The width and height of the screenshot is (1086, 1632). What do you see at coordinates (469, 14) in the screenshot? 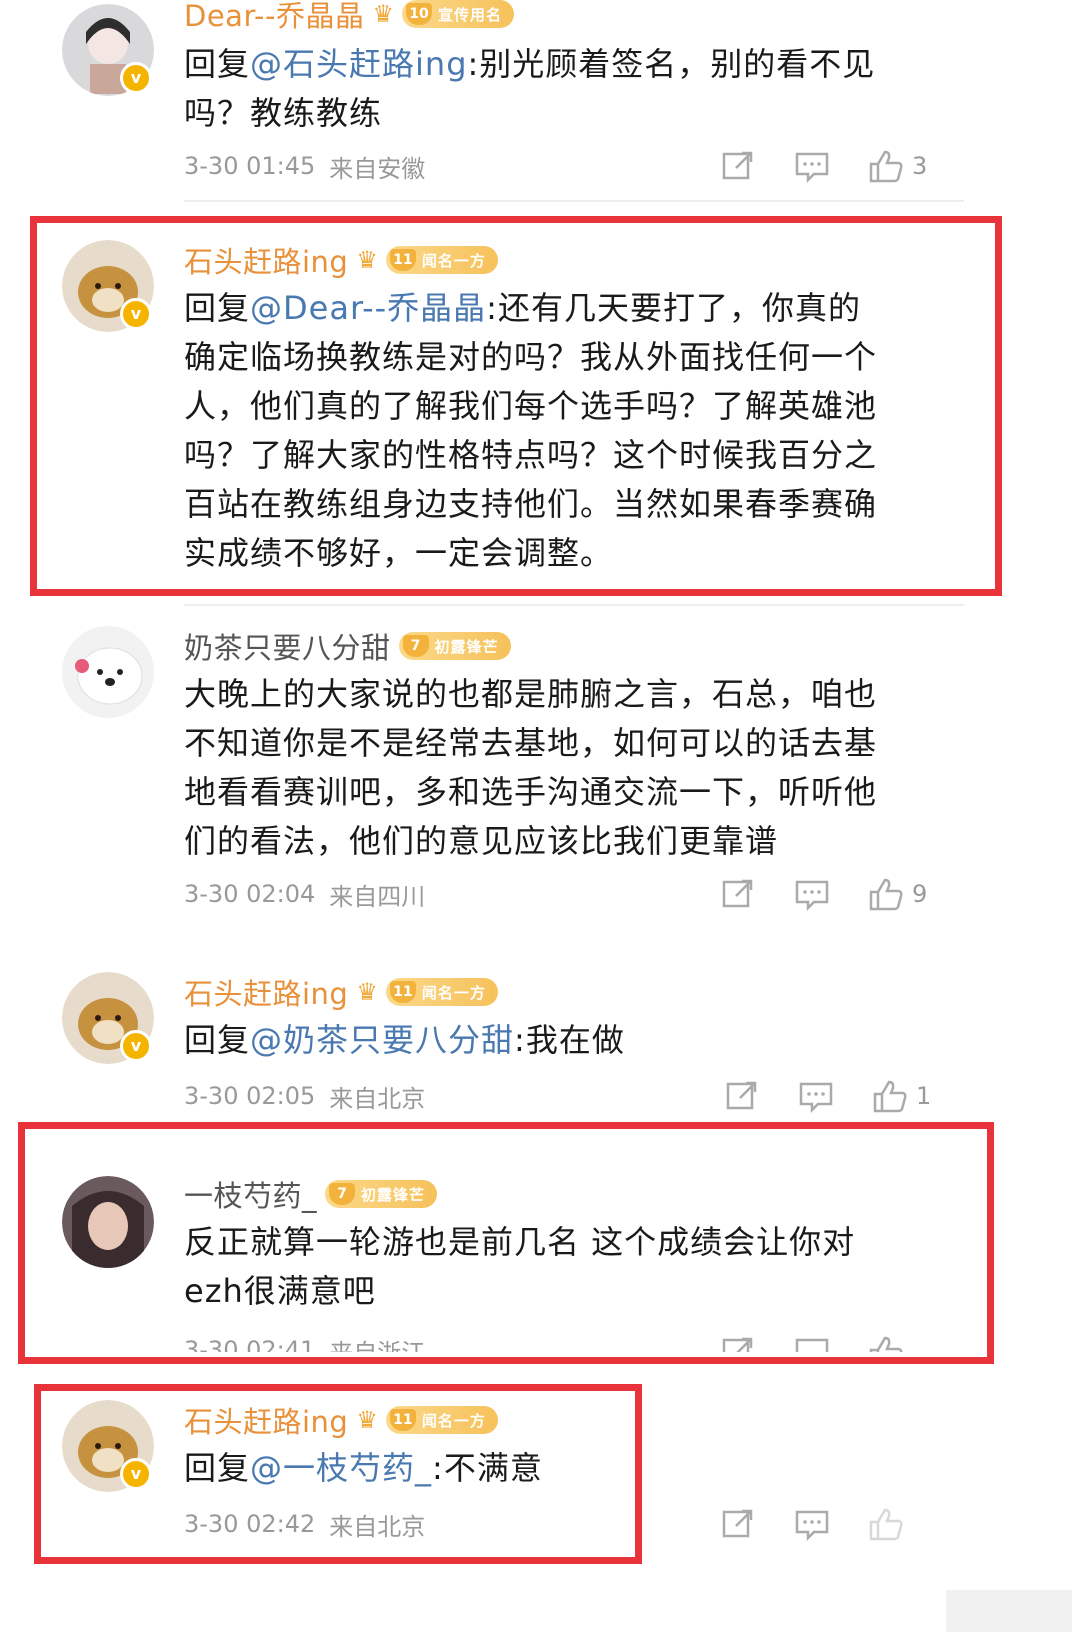
I see `fan-badge-text: 宣传用名` at bounding box center [469, 14].